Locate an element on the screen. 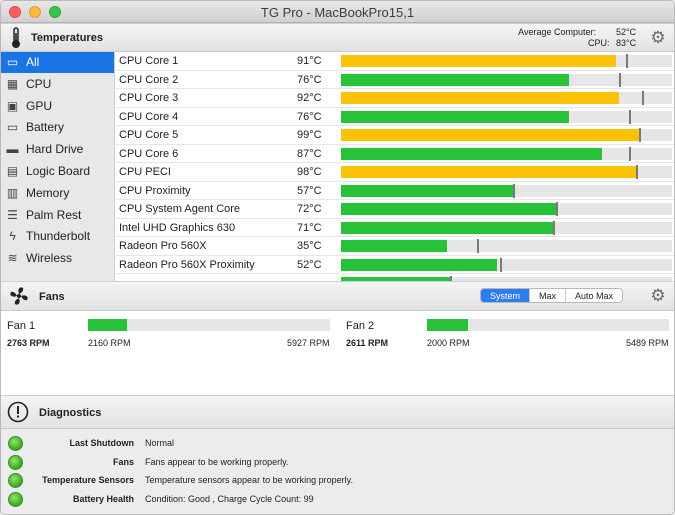 The image size is (675, 515). fan-name: Fan 1 is located at coordinates (21, 326).